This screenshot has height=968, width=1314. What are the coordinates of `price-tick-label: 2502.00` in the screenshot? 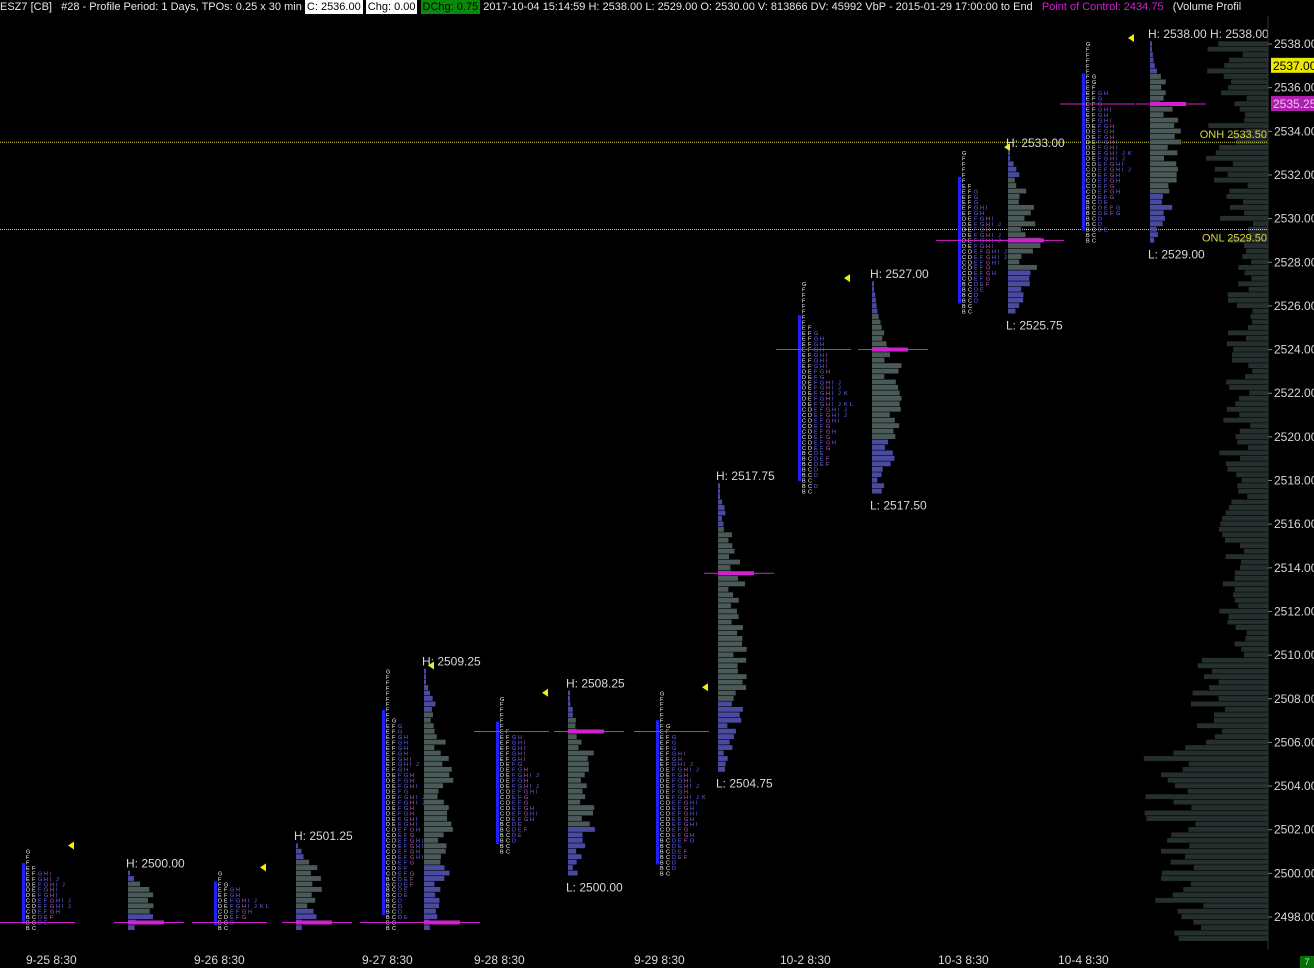 It's located at (1294, 830).